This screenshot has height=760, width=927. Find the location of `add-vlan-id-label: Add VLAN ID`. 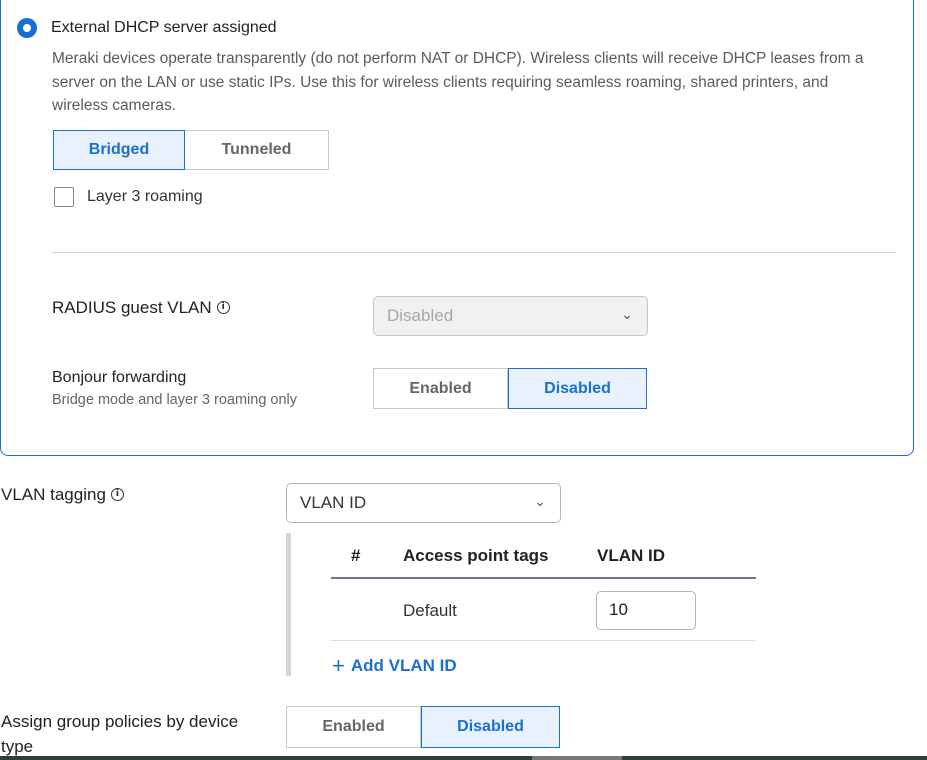

add-vlan-id-label: Add VLAN ID is located at coordinates (403, 665).